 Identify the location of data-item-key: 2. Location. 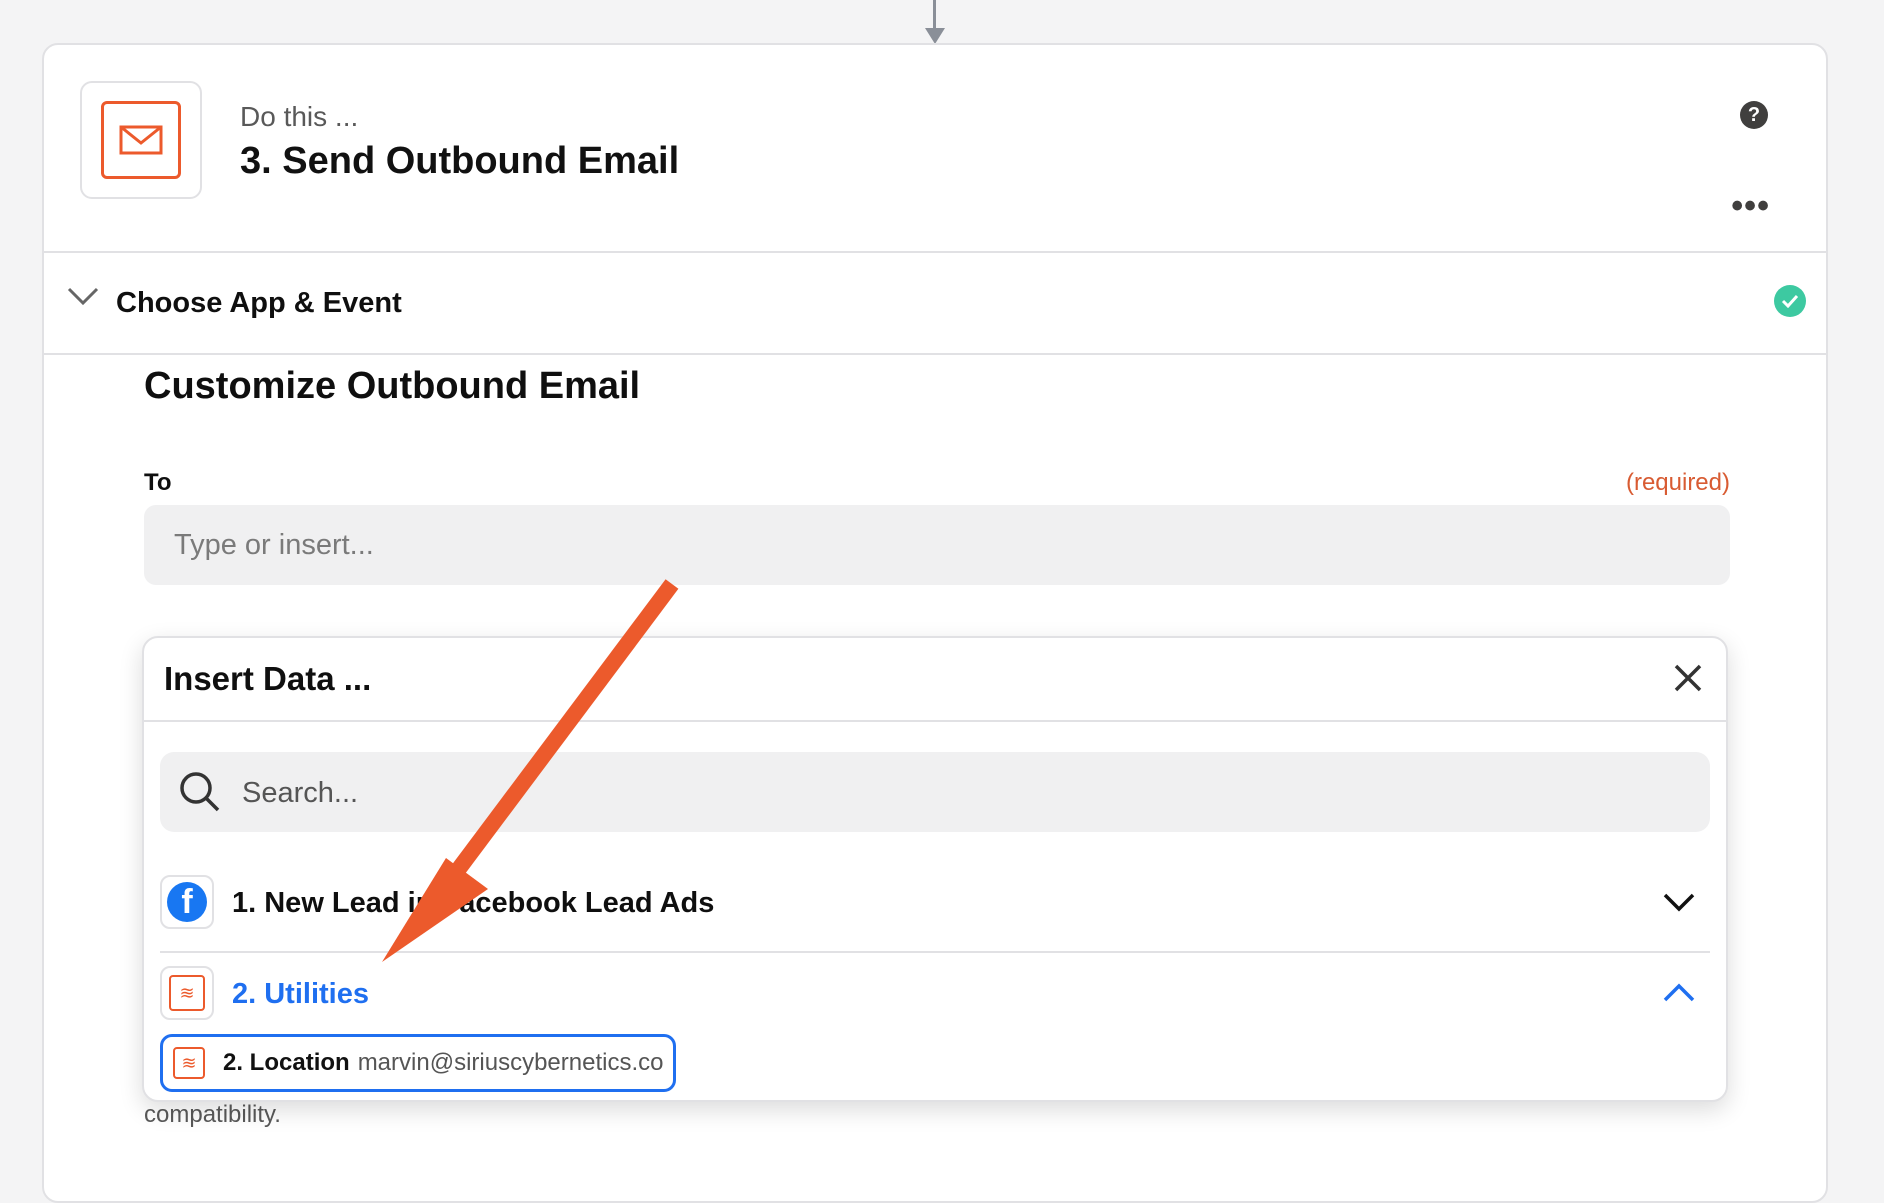
(286, 1062).